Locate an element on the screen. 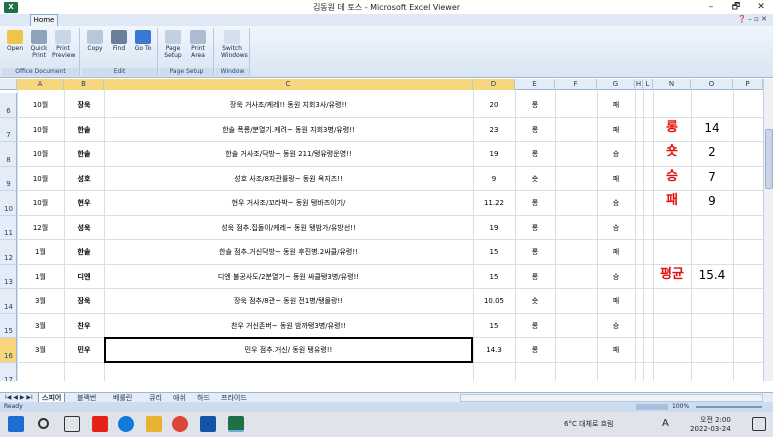  vertical-scrollbar is located at coordinates (768, 230).